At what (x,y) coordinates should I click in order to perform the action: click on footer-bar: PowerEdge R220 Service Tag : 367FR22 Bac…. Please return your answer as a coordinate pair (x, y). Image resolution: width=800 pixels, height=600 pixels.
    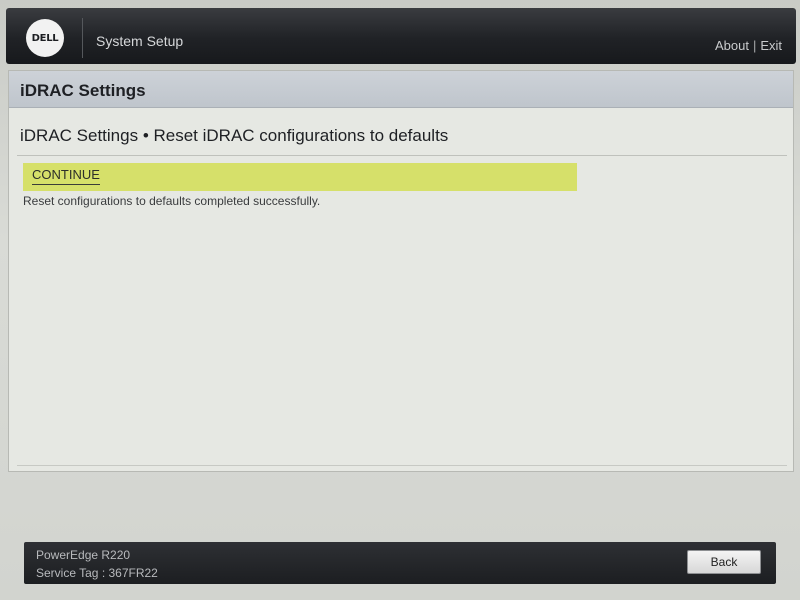
    Looking at the image, I should click on (400, 563).